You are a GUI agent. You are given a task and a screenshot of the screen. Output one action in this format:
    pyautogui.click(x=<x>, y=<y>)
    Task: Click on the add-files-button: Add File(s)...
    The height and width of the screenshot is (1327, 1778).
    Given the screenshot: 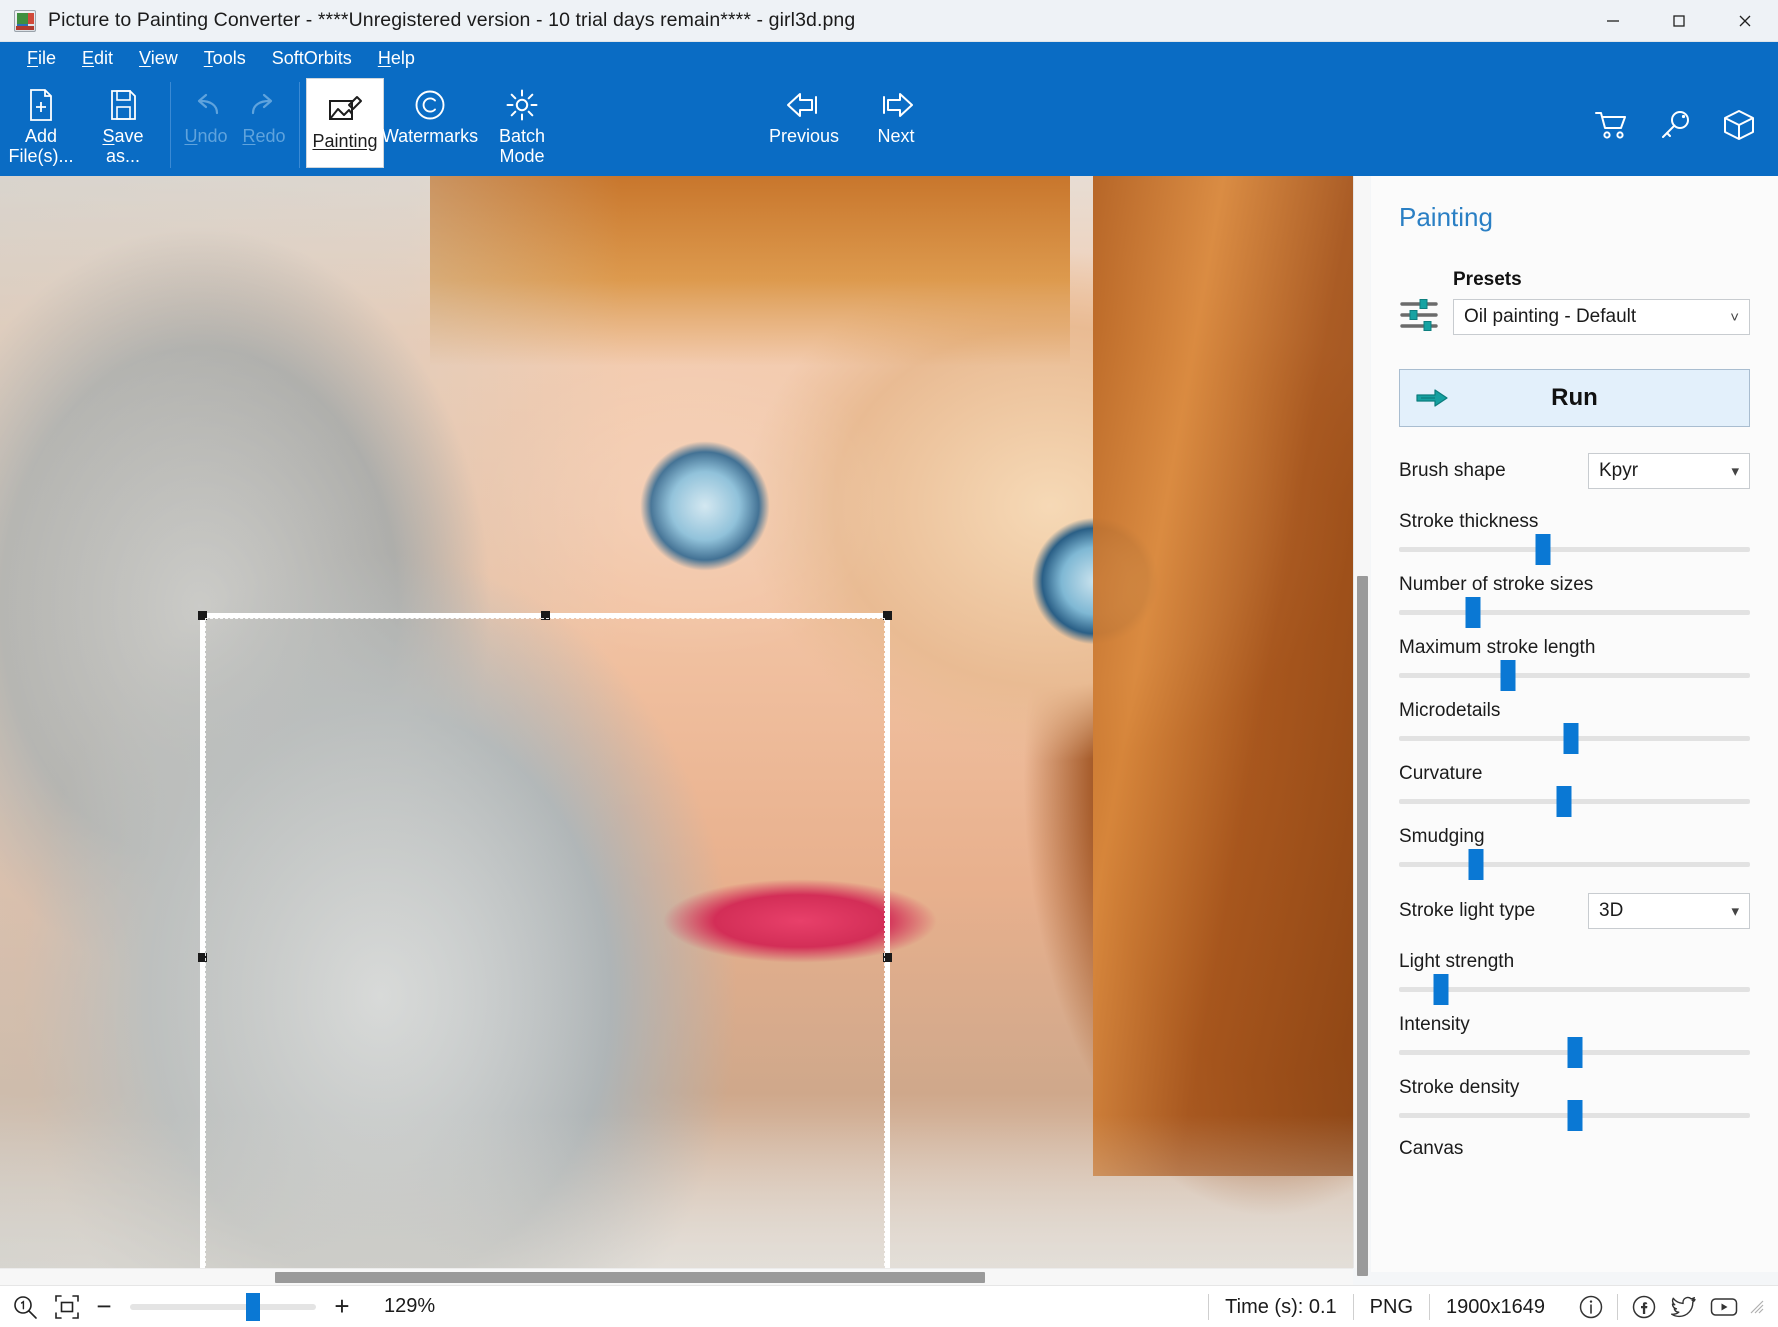 What is the action you would take?
    pyautogui.click(x=41, y=125)
    